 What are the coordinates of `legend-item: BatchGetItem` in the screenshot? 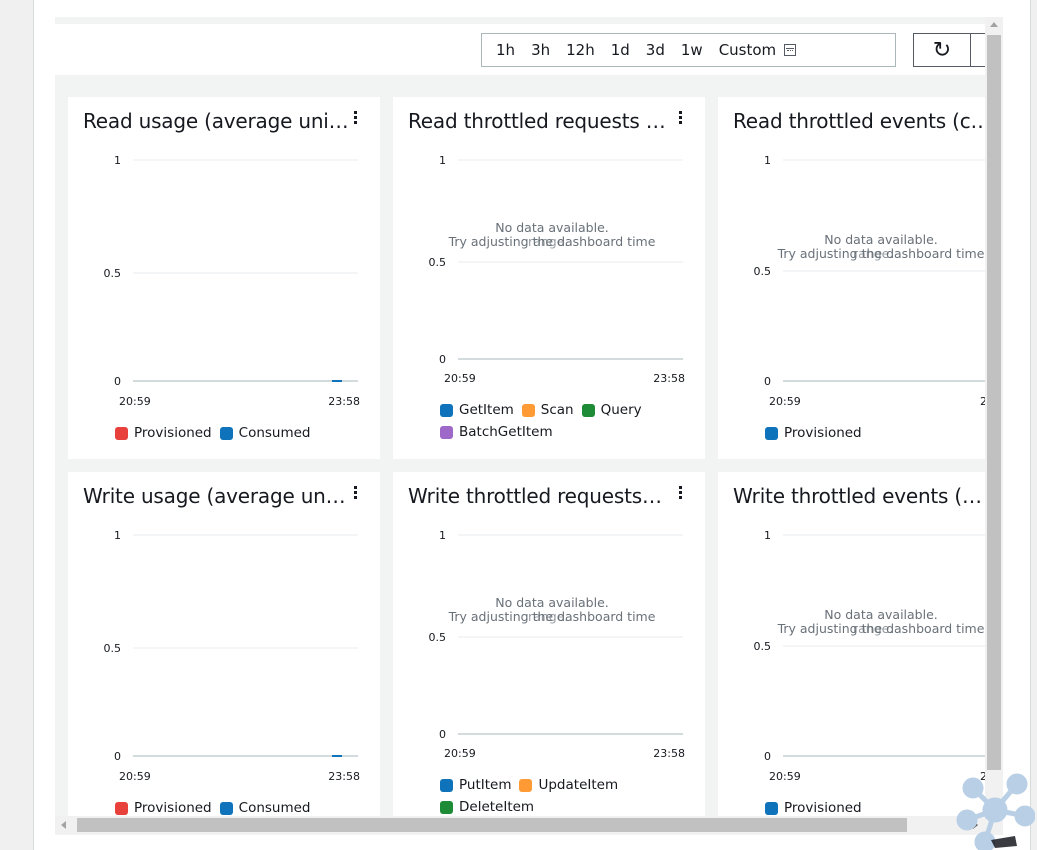 It's located at (496, 432).